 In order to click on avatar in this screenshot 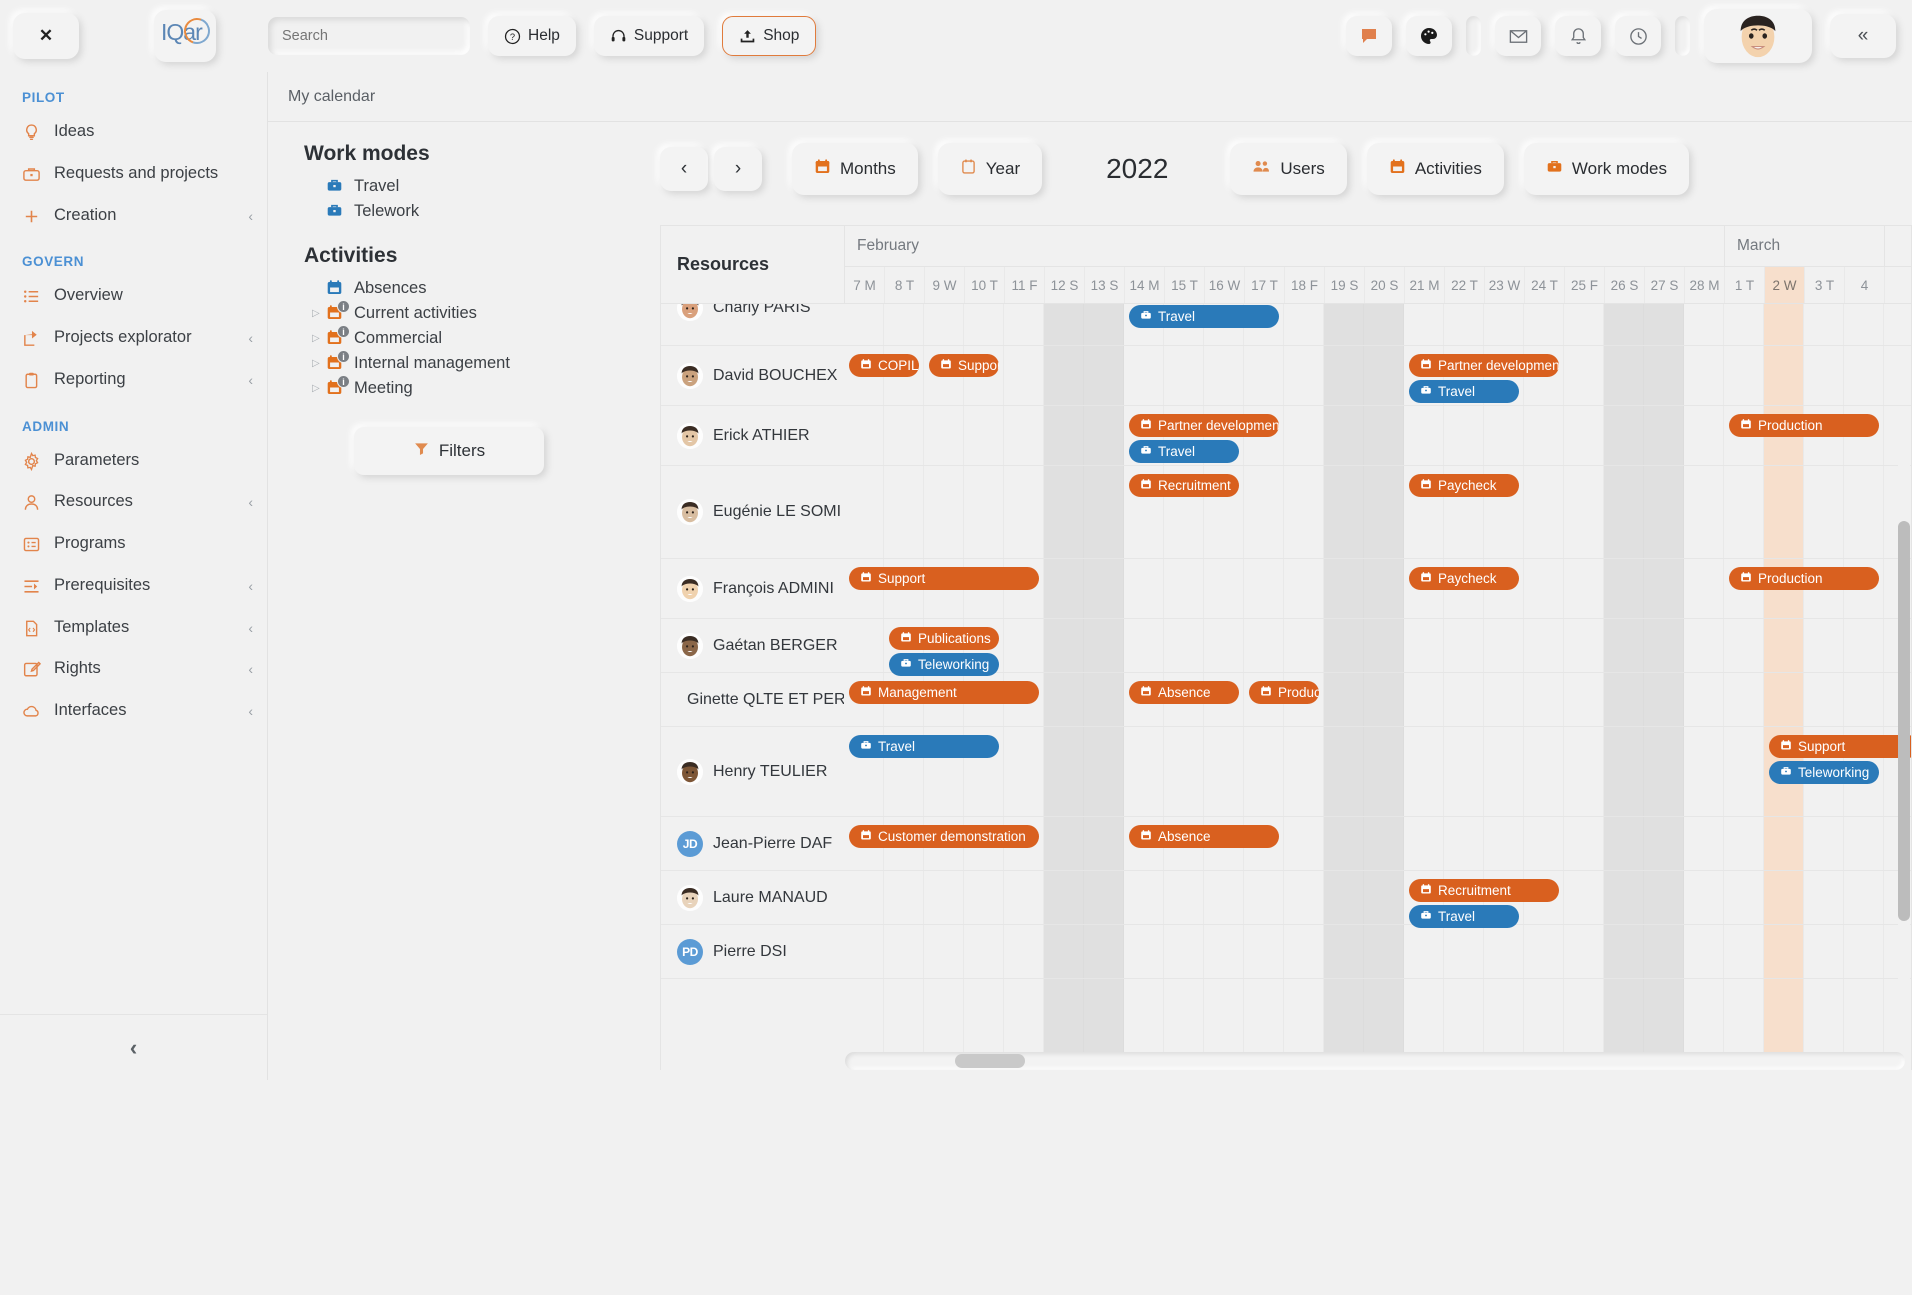, I will do `click(1758, 36)`.